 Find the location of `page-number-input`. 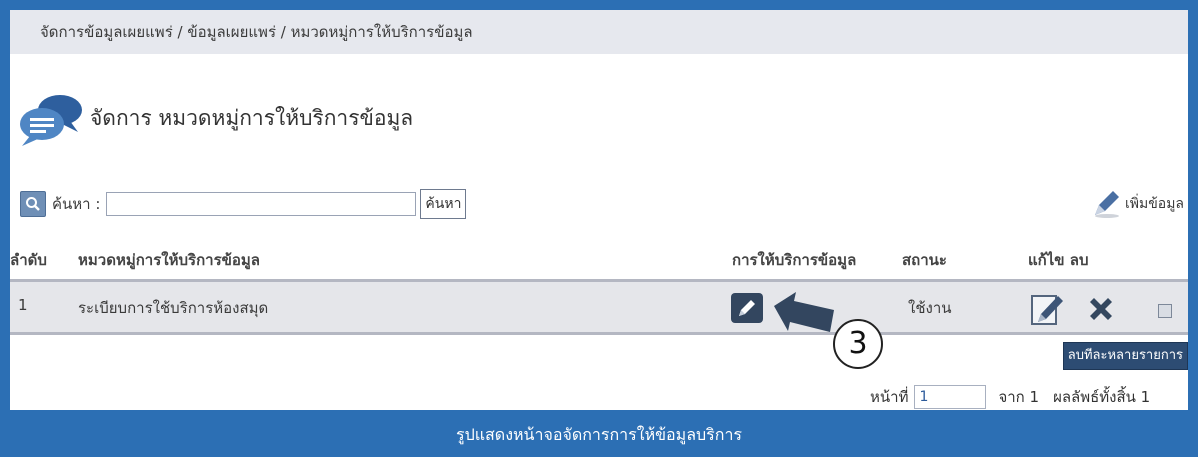

page-number-input is located at coordinates (950, 397).